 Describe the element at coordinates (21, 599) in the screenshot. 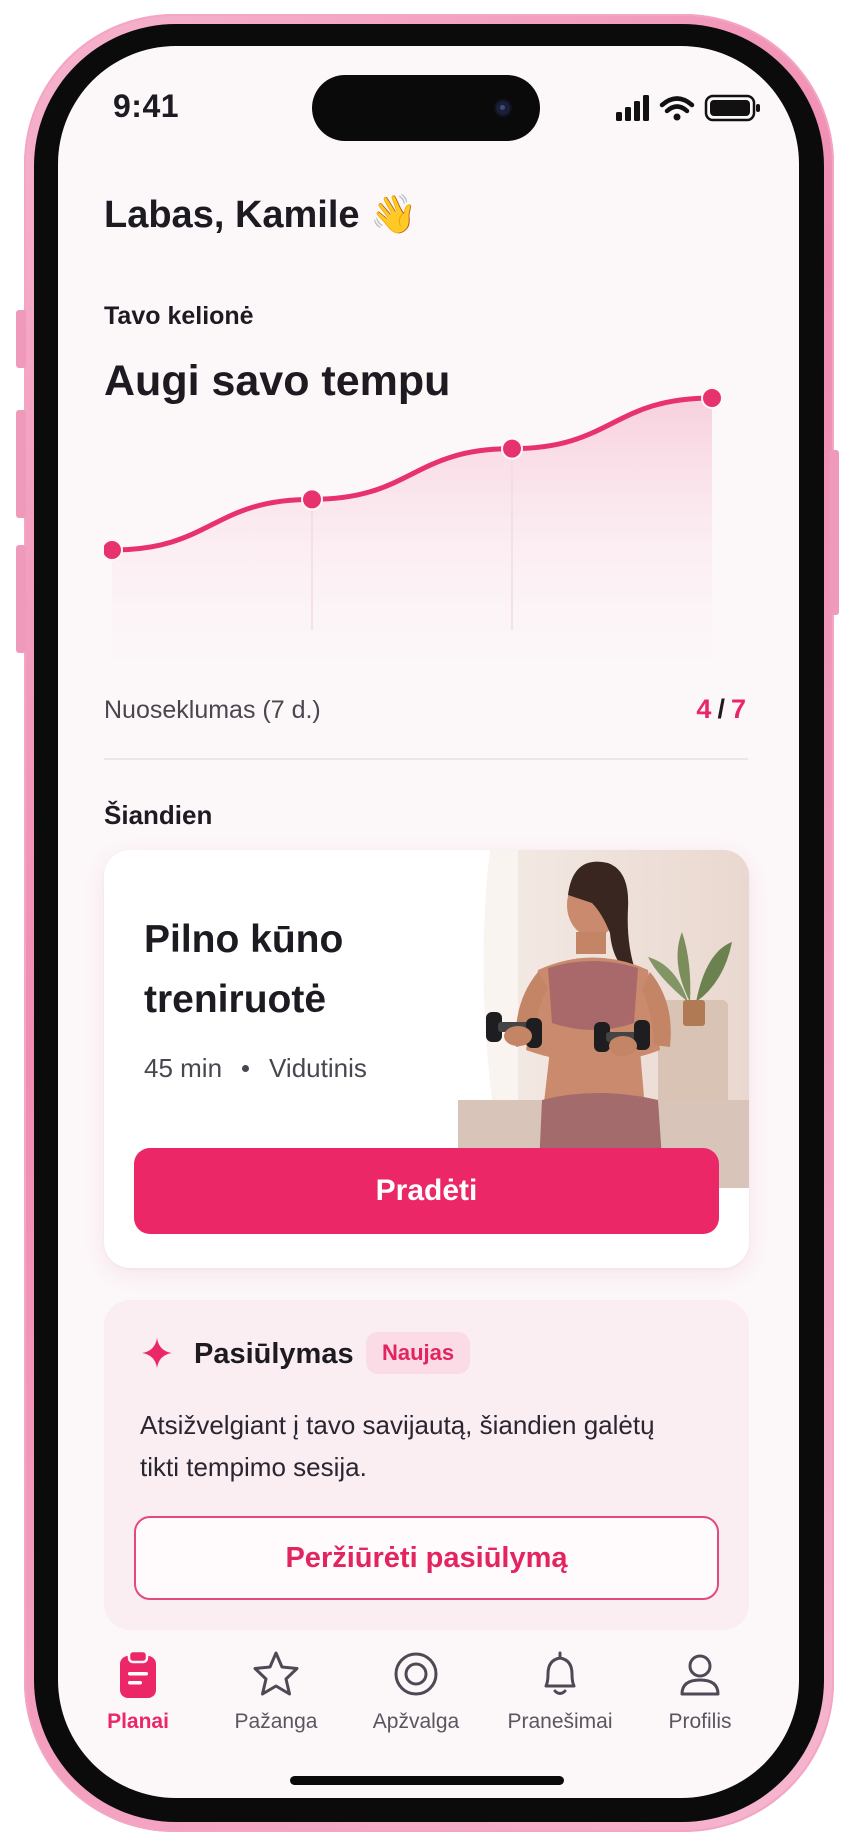

I see `volume-down-button` at that location.